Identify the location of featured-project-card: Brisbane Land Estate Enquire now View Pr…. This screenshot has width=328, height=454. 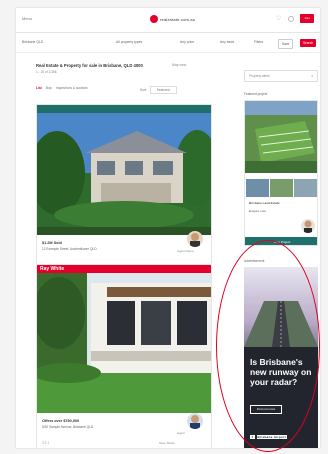
(281, 173).